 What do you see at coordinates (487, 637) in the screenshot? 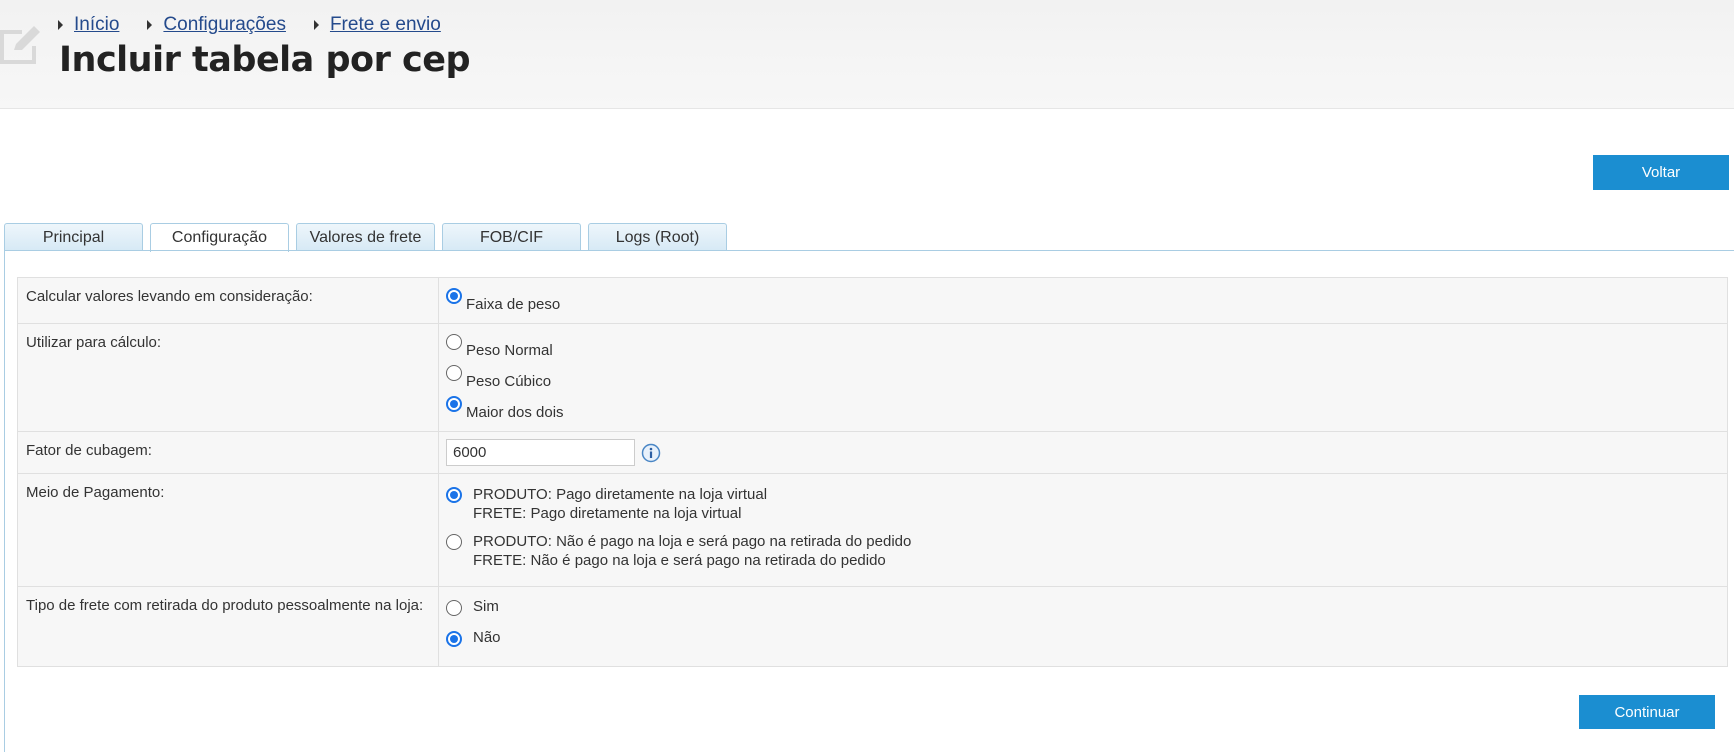
I see `radio-label-nao: Não` at bounding box center [487, 637].